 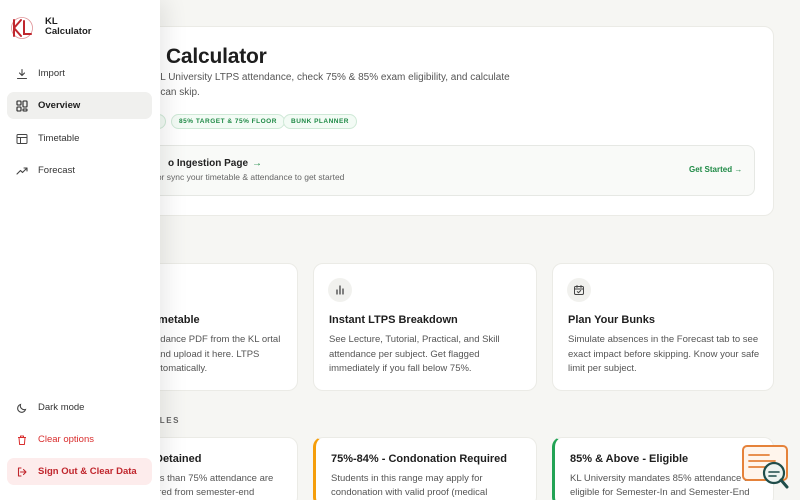 What do you see at coordinates (79, 439) in the screenshot?
I see `clear-options-button: Clear options` at bounding box center [79, 439].